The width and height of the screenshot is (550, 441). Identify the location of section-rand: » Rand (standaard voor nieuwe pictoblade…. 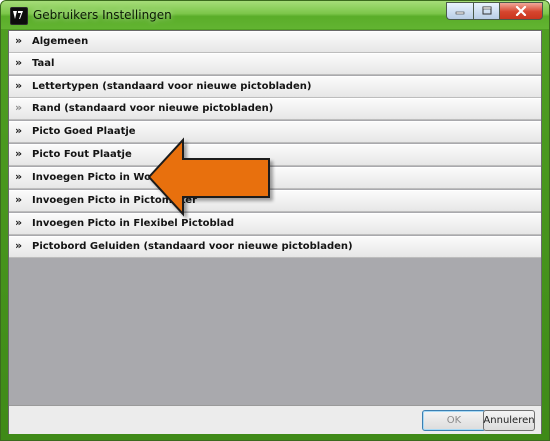
(275, 109).